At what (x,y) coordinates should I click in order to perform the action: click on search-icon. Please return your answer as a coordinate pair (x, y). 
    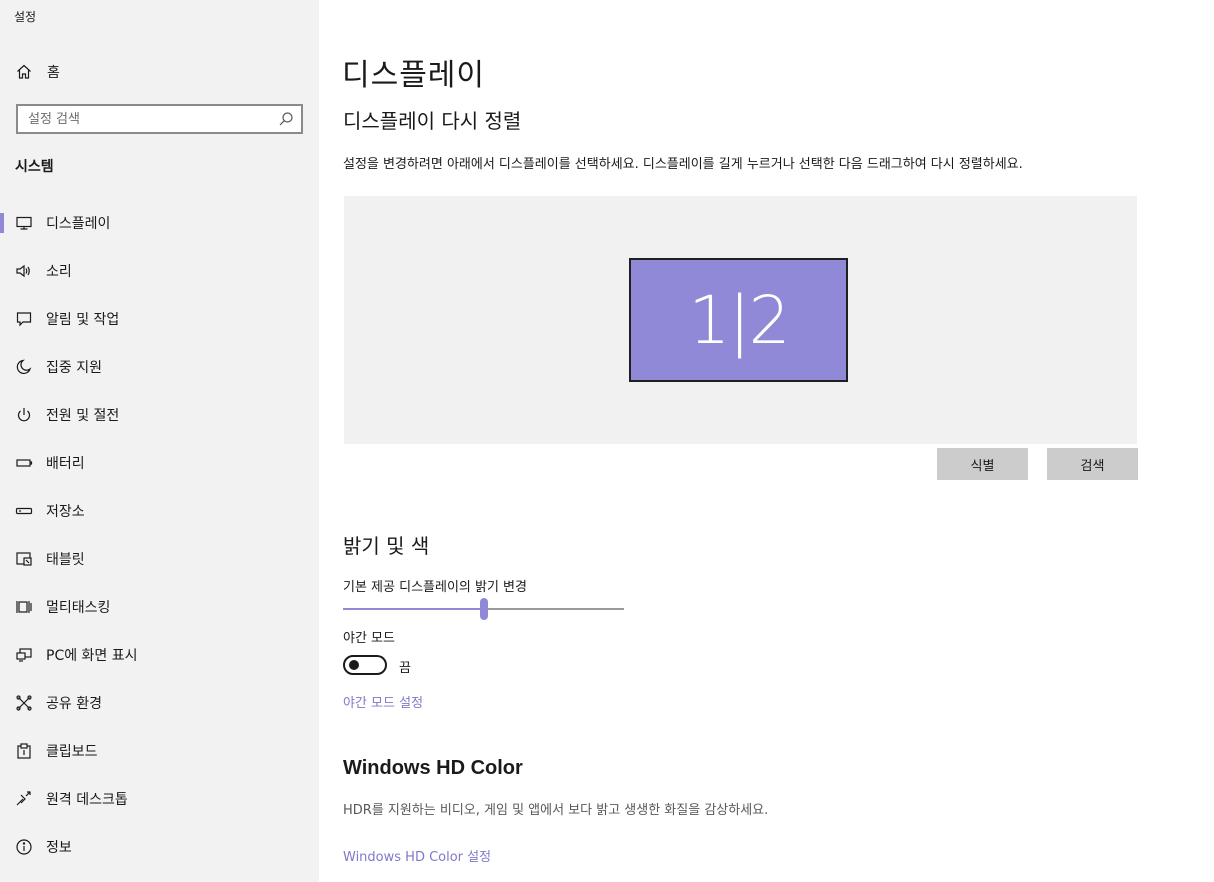
    Looking at the image, I should click on (286, 119).